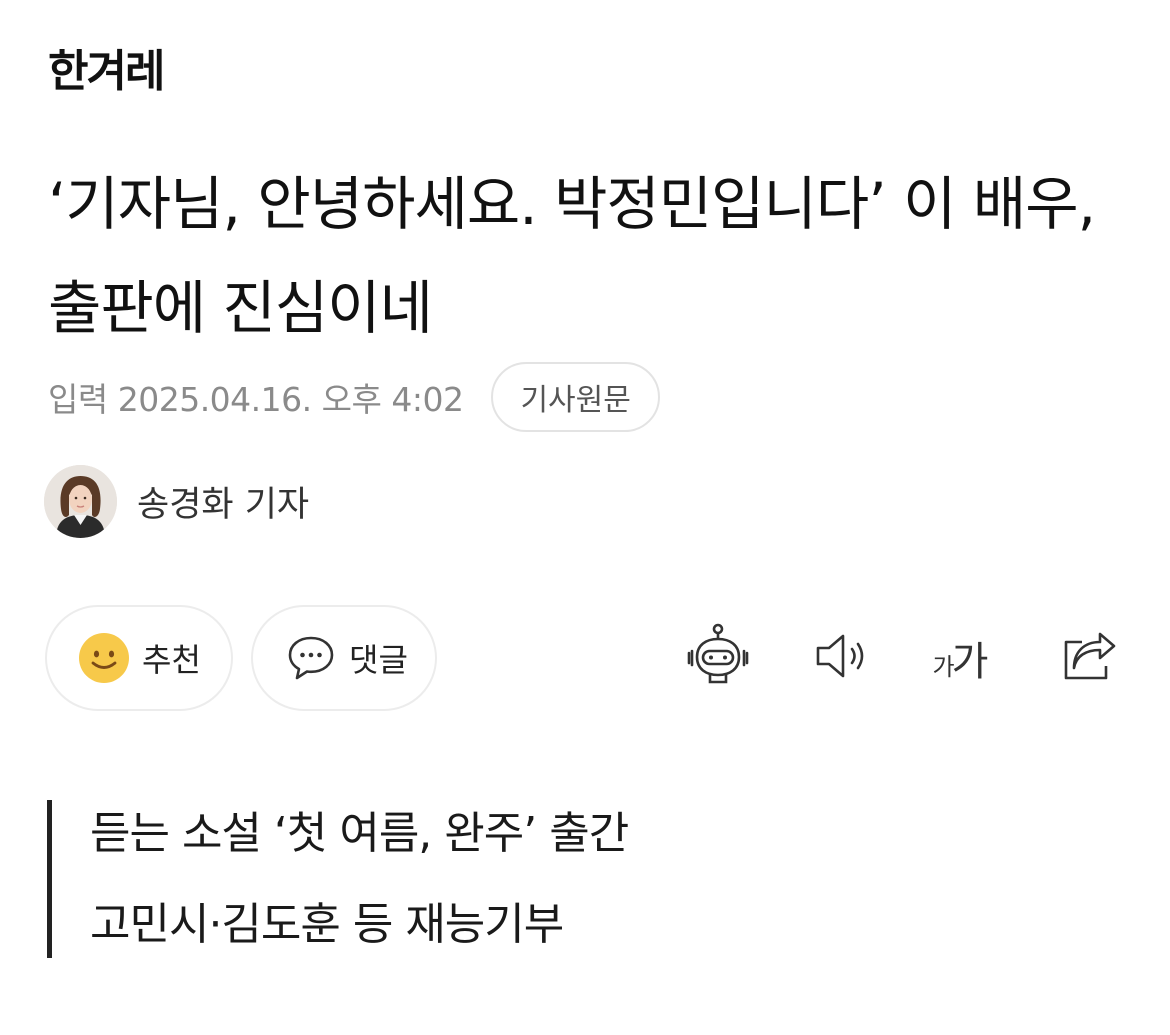 This screenshot has width=1170, height=1035. I want to click on recommend-label: 추천, so click(171, 660).